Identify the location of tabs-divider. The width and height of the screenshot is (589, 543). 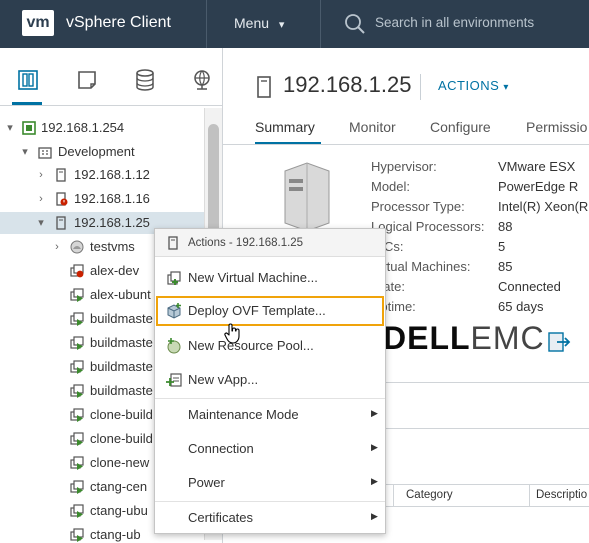
(406, 144).